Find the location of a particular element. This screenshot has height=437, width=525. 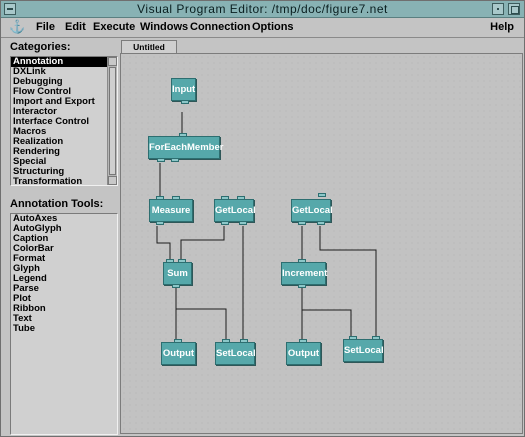

menu-connection: Connection is located at coordinates (220, 27).